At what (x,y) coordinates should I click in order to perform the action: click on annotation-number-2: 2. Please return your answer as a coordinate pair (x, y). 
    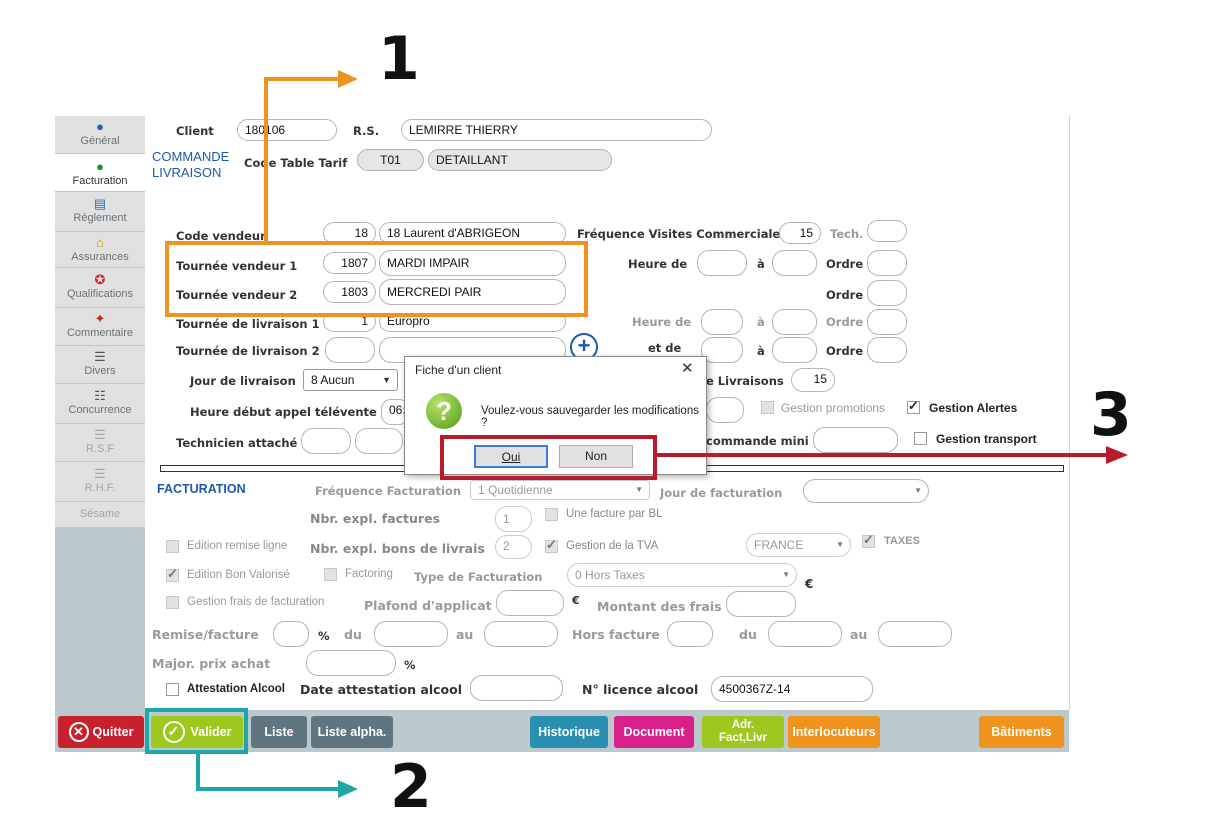
    Looking at the image, I should click on (411, 787).